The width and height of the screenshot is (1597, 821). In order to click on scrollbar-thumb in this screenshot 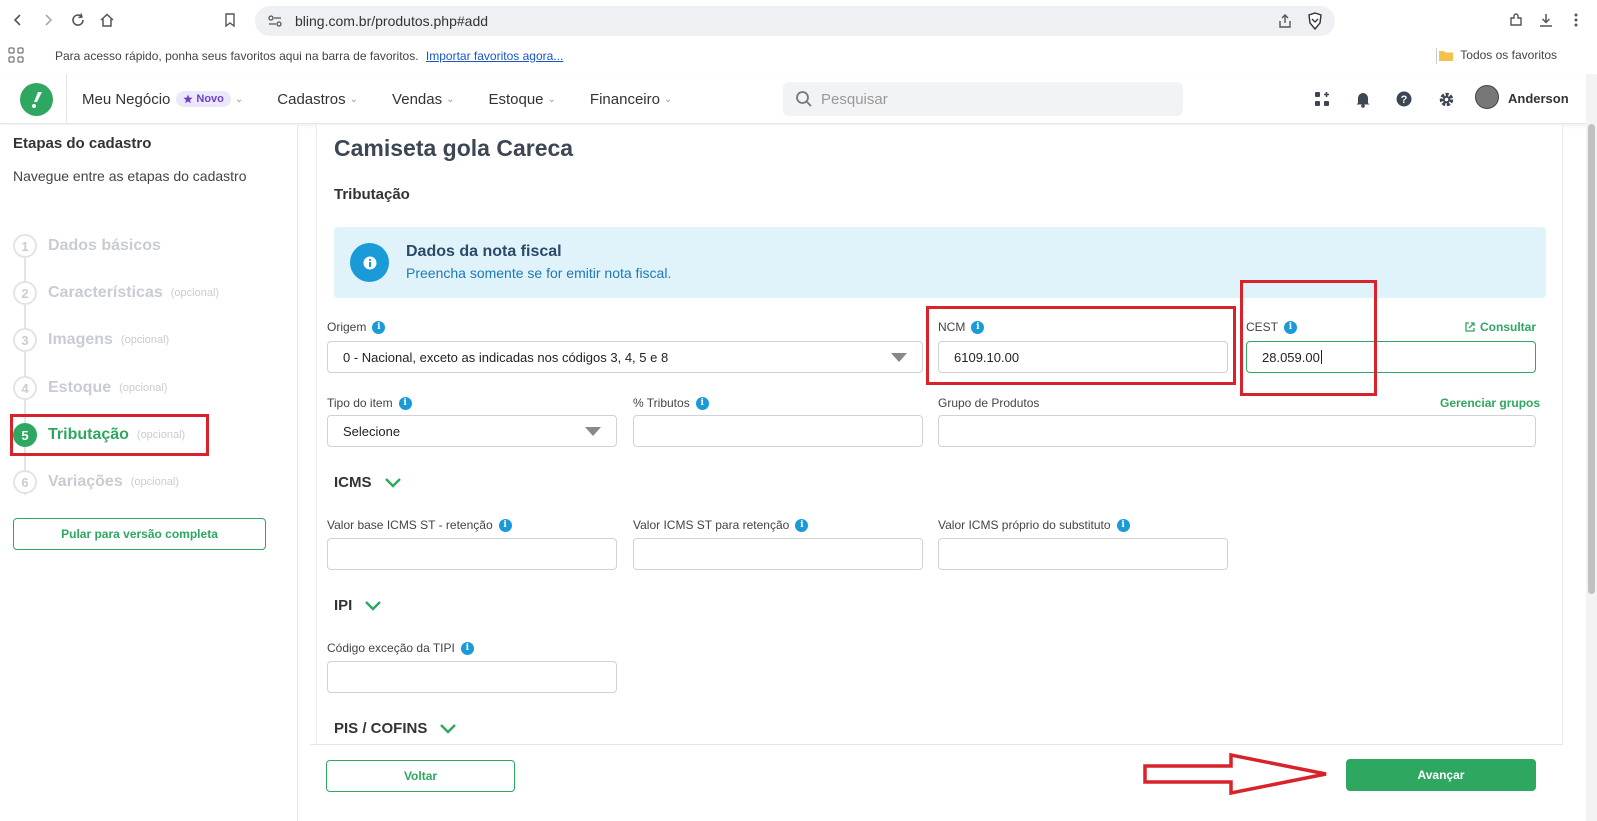, I will do `click(1591, 359)`.